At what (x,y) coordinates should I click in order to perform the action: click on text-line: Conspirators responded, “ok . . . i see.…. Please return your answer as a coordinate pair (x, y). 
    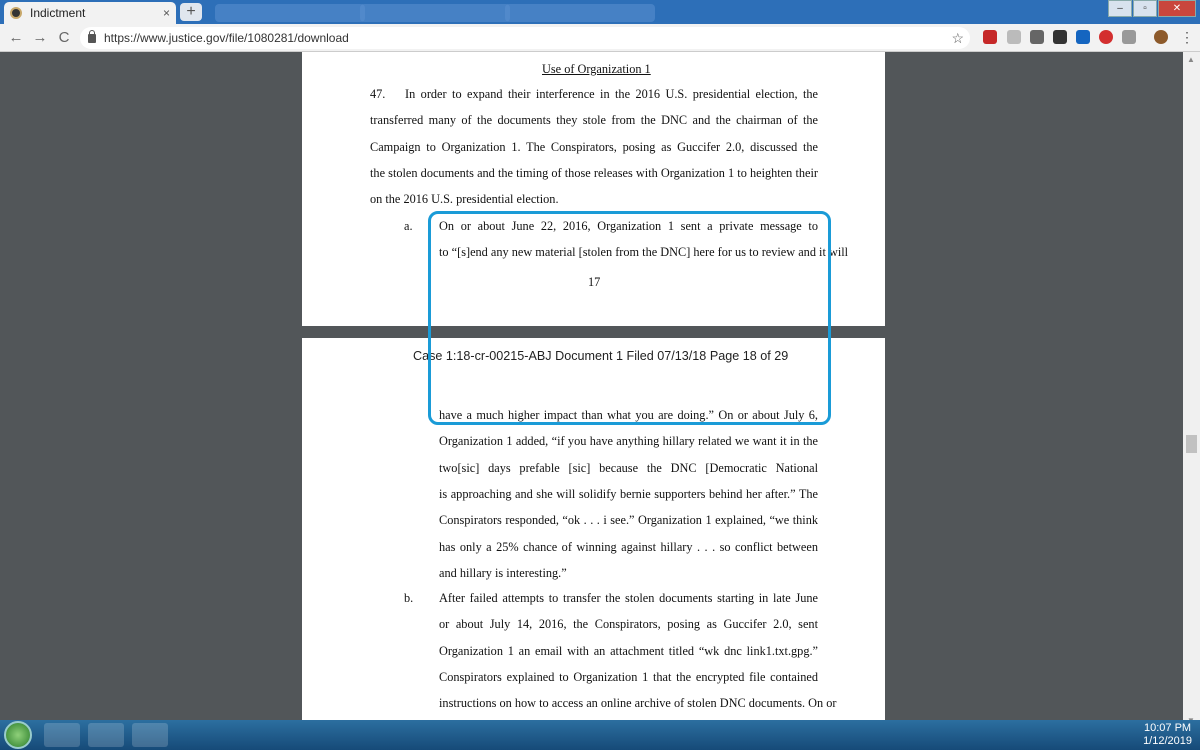
    Looking at the image, I should click on (628, 520).